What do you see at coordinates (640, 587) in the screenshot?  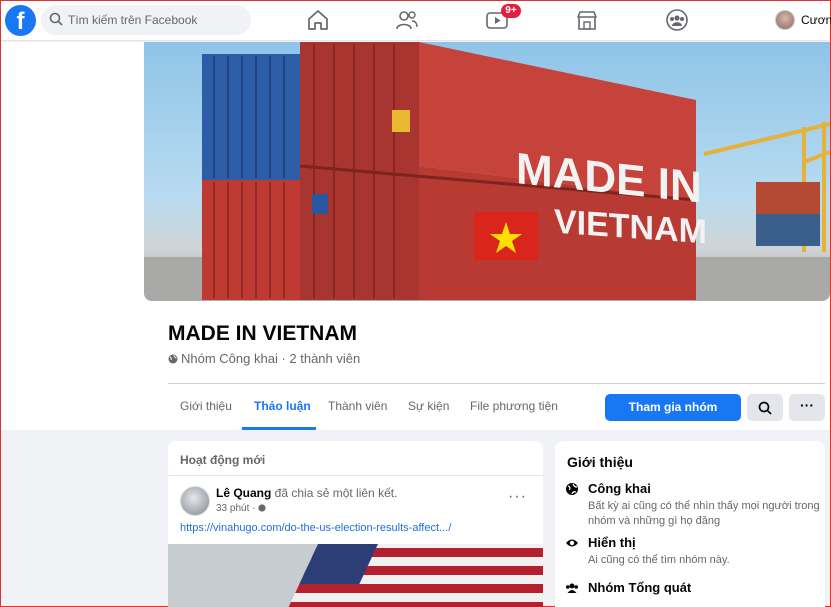 I see `about-general-title: Nhóm Tổng quát` at bounding box center [640, 587].